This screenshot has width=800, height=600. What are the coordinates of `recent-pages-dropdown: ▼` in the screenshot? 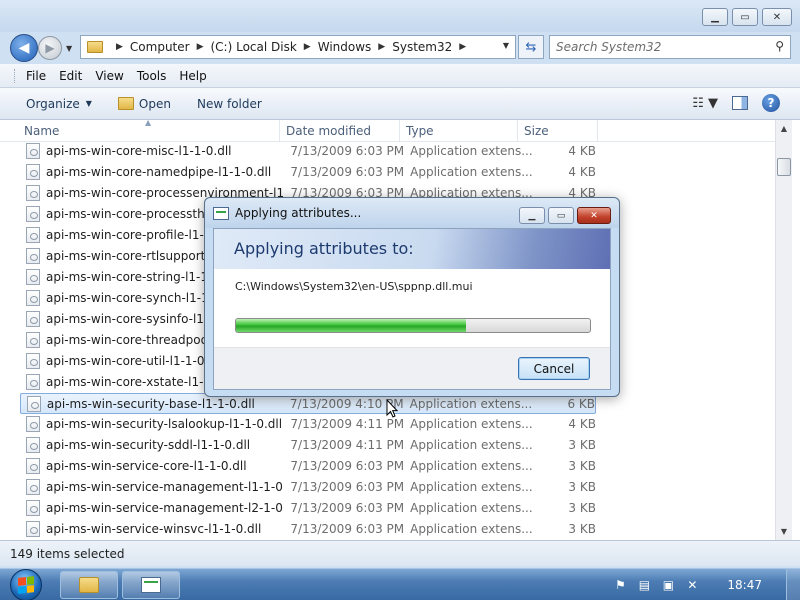 It's located at (71, 48).